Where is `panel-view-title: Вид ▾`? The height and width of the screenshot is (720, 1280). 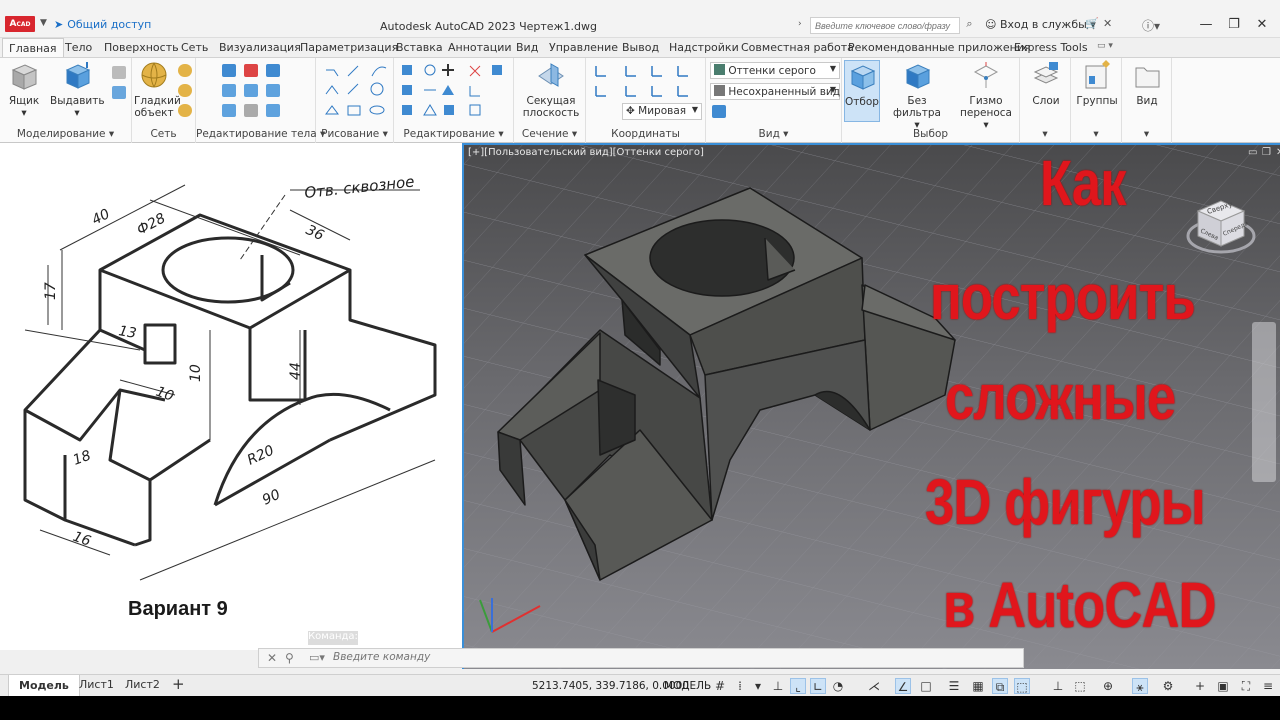
panel-view-title: Вид ▾ is located at coordinates (773, 134).